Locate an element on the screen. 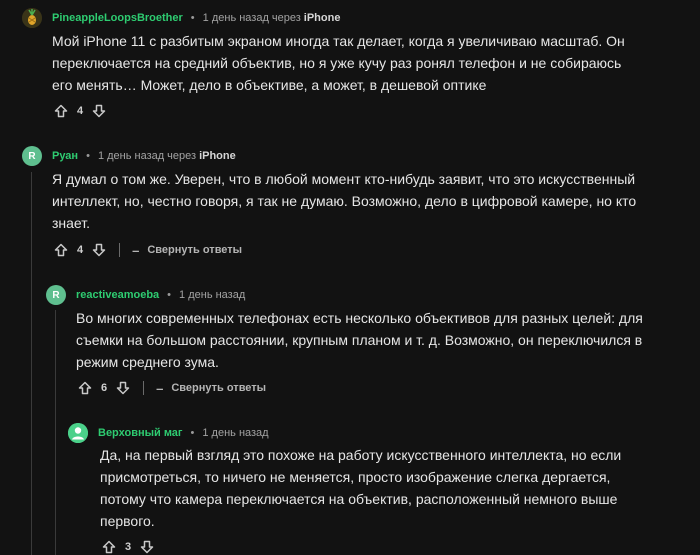 This screenshot has height=555, width=700. comment-header: Верховный маг • 1 день назад is located at coordinates (168, 433).